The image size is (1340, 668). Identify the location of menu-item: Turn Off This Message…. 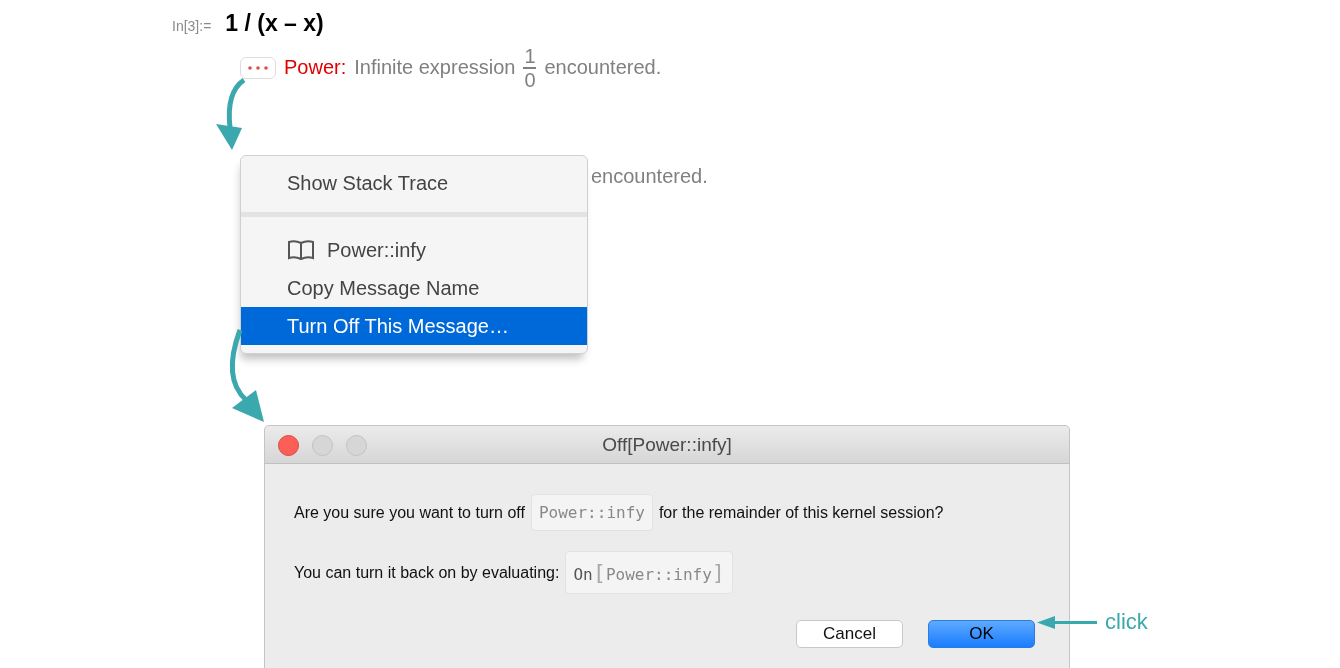
(414, 326).